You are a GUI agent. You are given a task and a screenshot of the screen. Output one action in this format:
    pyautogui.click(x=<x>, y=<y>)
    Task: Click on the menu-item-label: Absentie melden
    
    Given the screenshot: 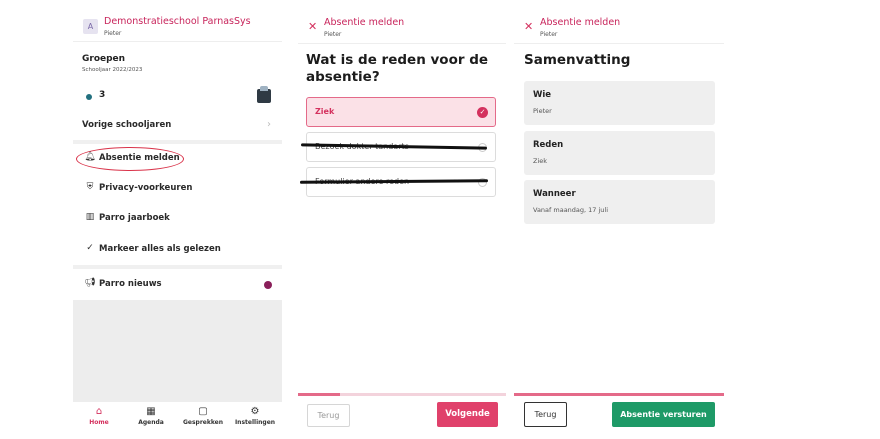 What is the action you would take?
    pyautogui.click(x=139, y=158)
    